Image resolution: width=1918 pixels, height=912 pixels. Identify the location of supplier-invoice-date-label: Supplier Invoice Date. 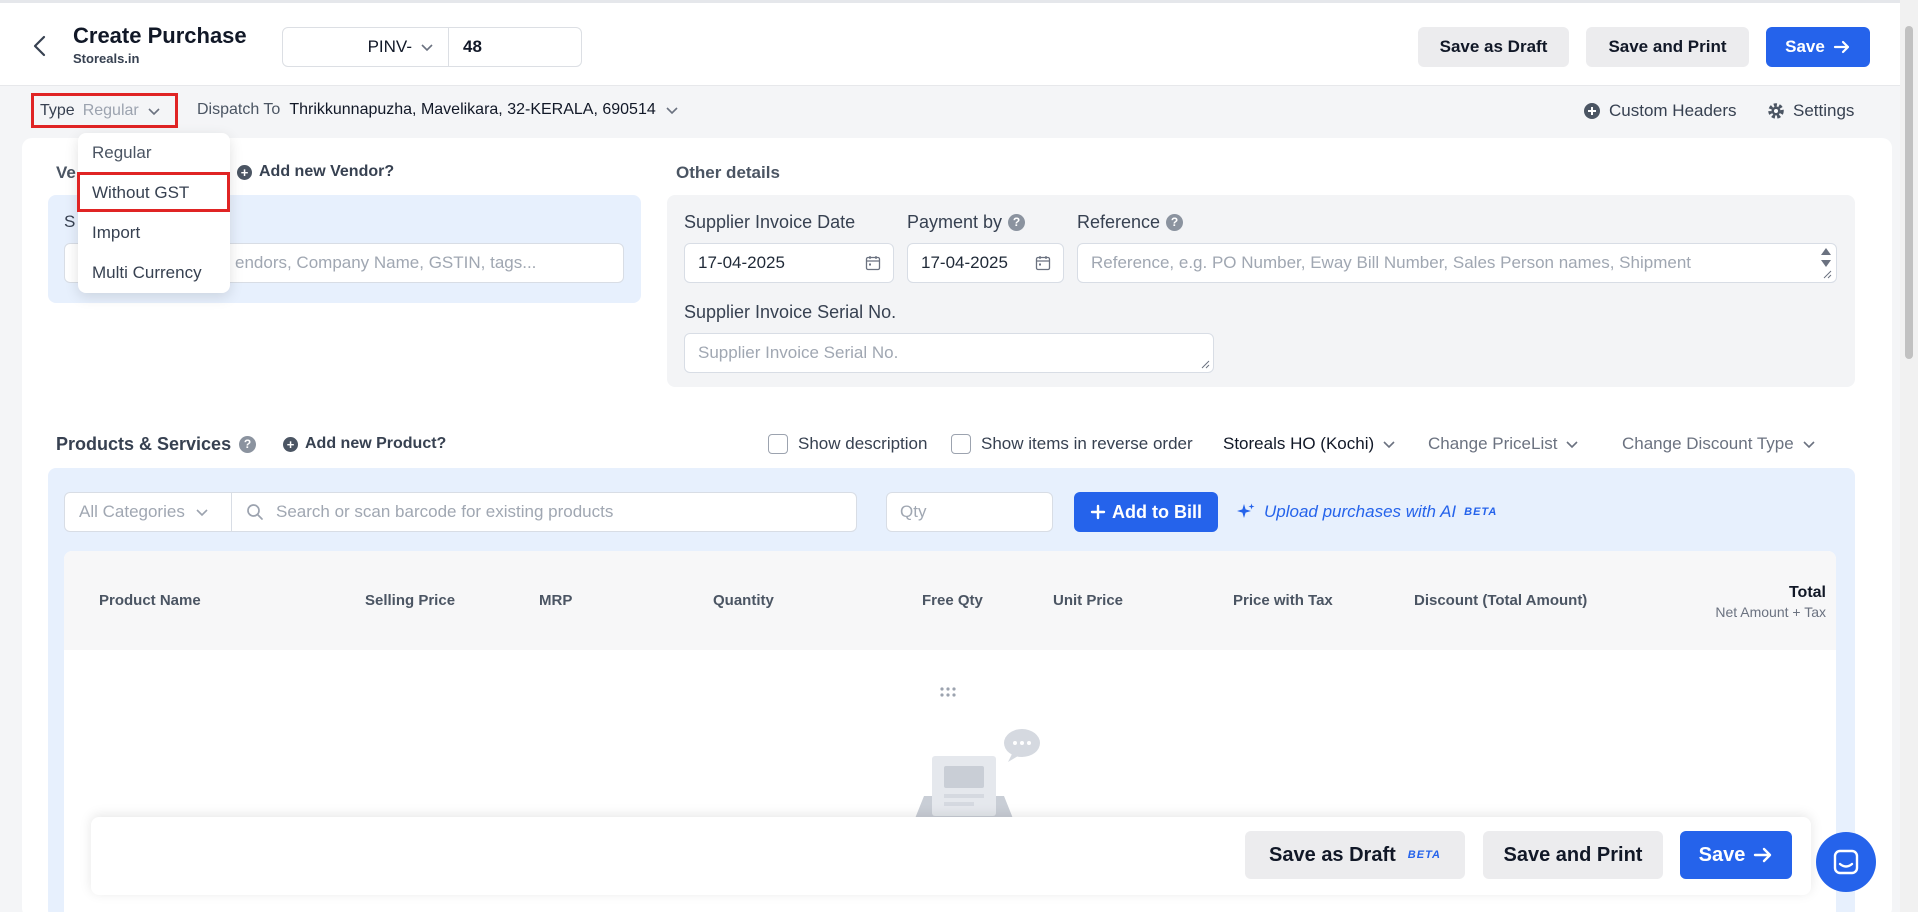
(769, 222).